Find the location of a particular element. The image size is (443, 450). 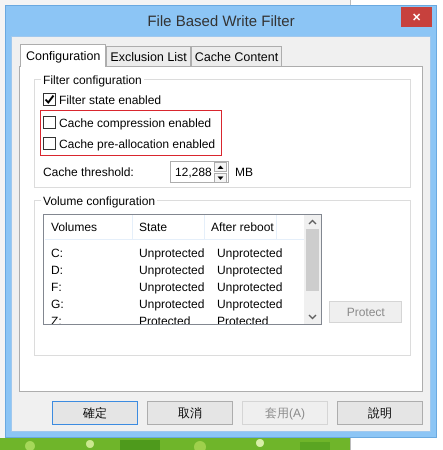

unit-label: MB is located at coordinates (244, 172).